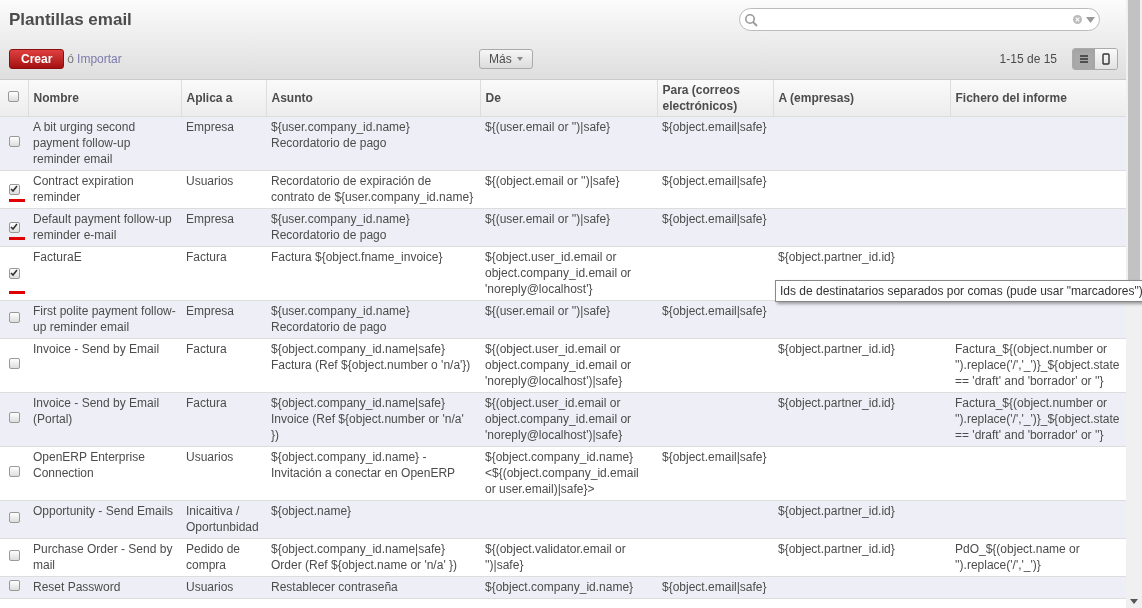 The height and width of the screenshot is (608, 1142). I want to click on table-cell: Reset Password, so click(77, 586).